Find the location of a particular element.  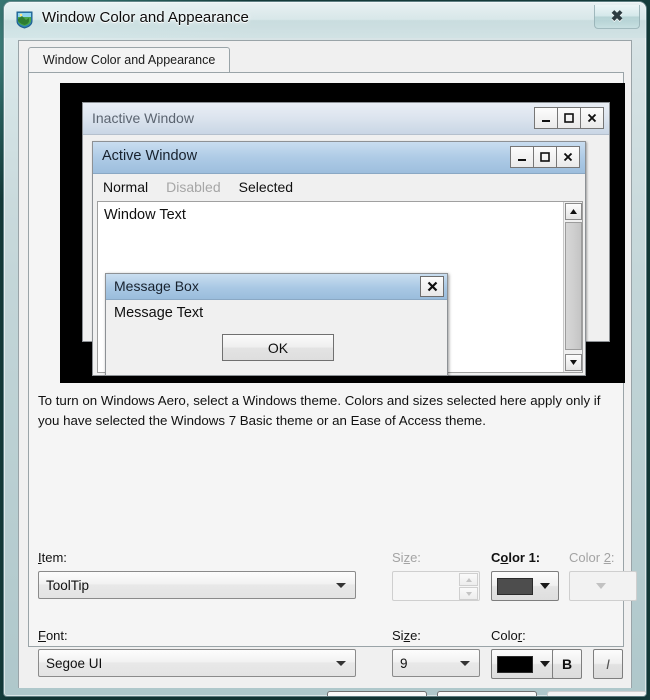

spinner-down-icon is located at coordinates (468, 593).